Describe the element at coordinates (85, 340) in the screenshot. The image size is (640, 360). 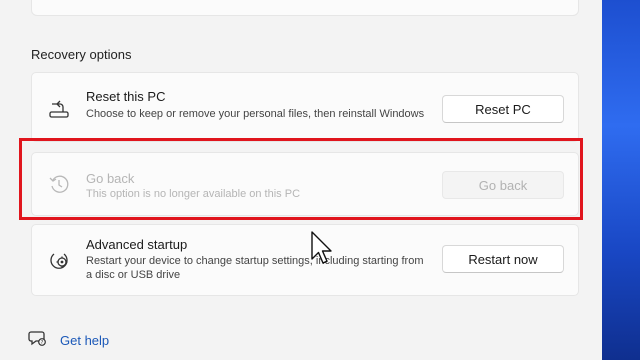
I see `get-help-label: Get help` at that location.